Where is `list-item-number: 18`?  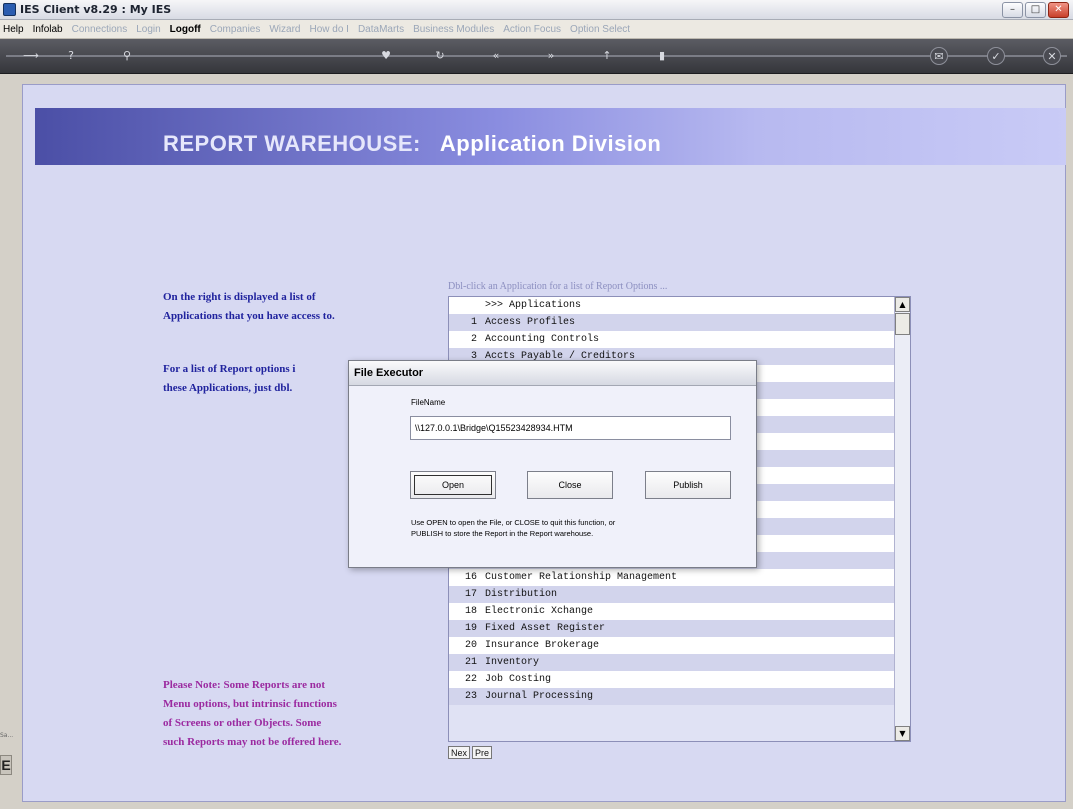
list-item-number: 18 is located at coordinates (470, 611).